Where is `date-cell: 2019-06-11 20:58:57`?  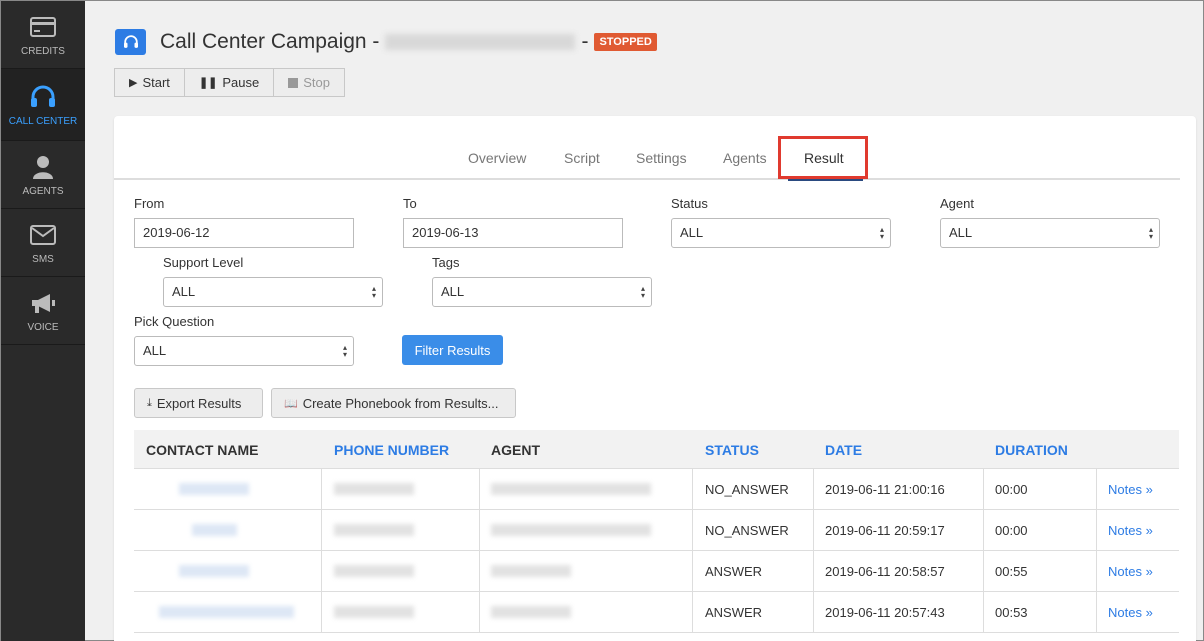 date-cell: 2019-06-11 20:58:57 is located at coordinates (885, 571).